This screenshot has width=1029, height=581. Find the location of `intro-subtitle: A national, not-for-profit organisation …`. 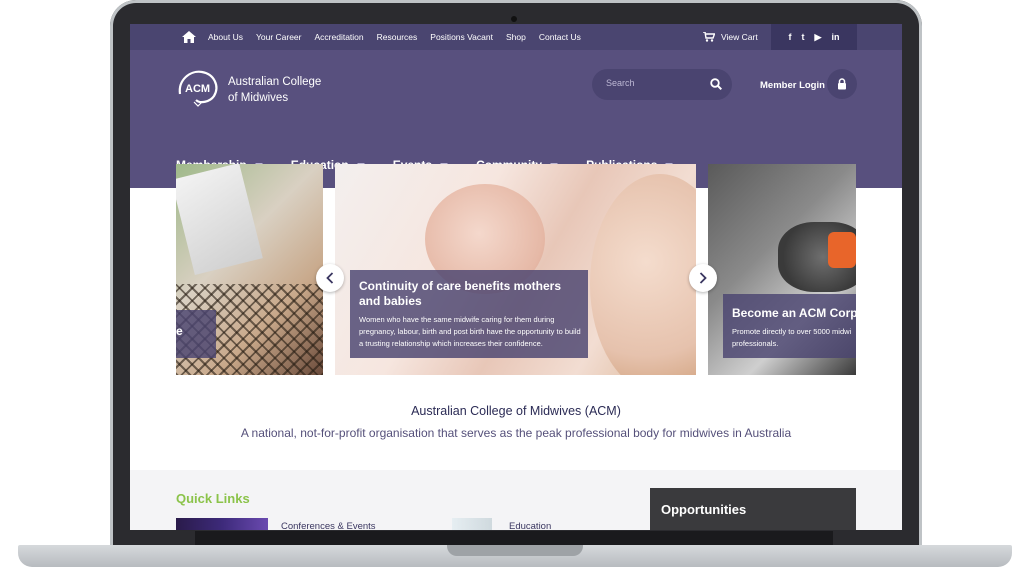

intro-subtitle: A national, not-for-profit organisation … is located at coordinates (516, 433).